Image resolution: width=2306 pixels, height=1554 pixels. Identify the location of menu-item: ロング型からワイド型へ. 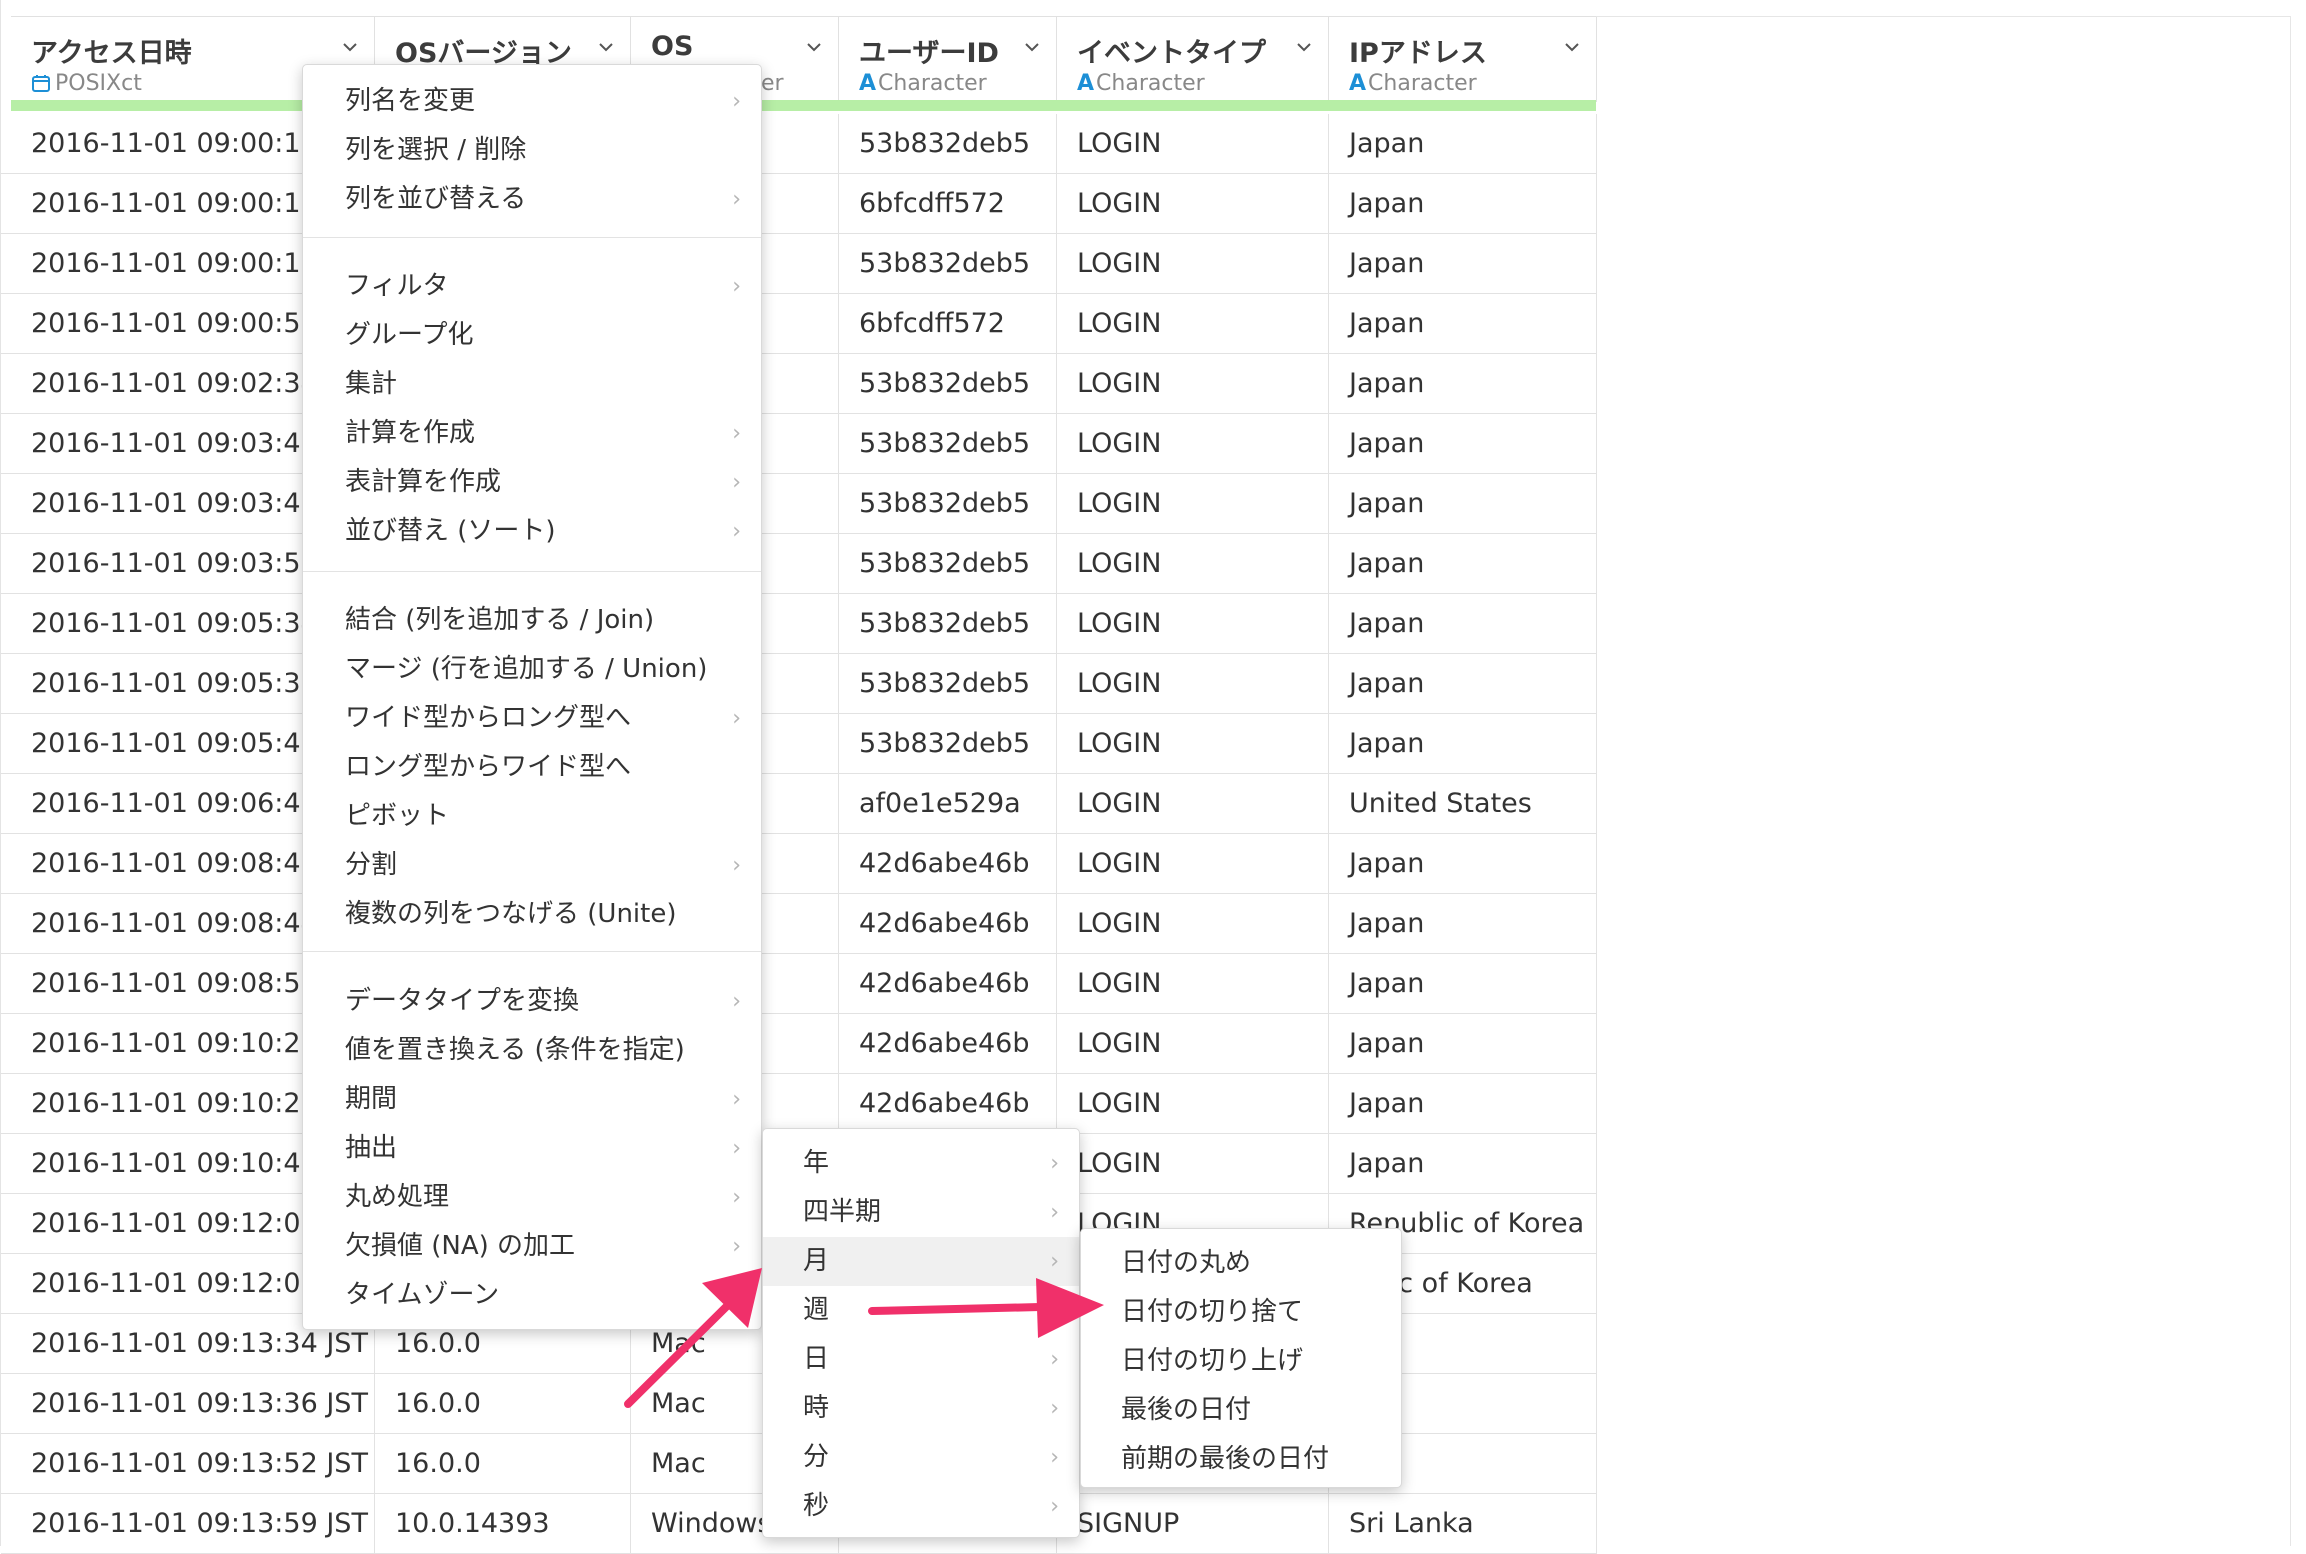
(532, 767).